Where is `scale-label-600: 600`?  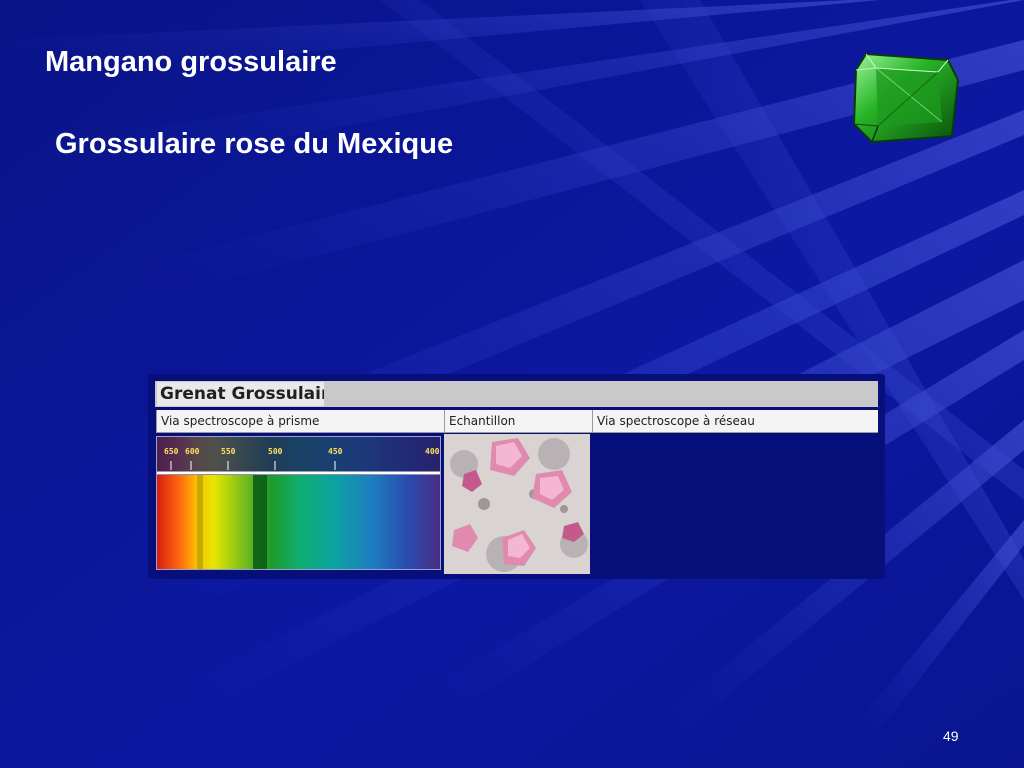 scale-label-600: 600 is located at coordinates (192, 451).